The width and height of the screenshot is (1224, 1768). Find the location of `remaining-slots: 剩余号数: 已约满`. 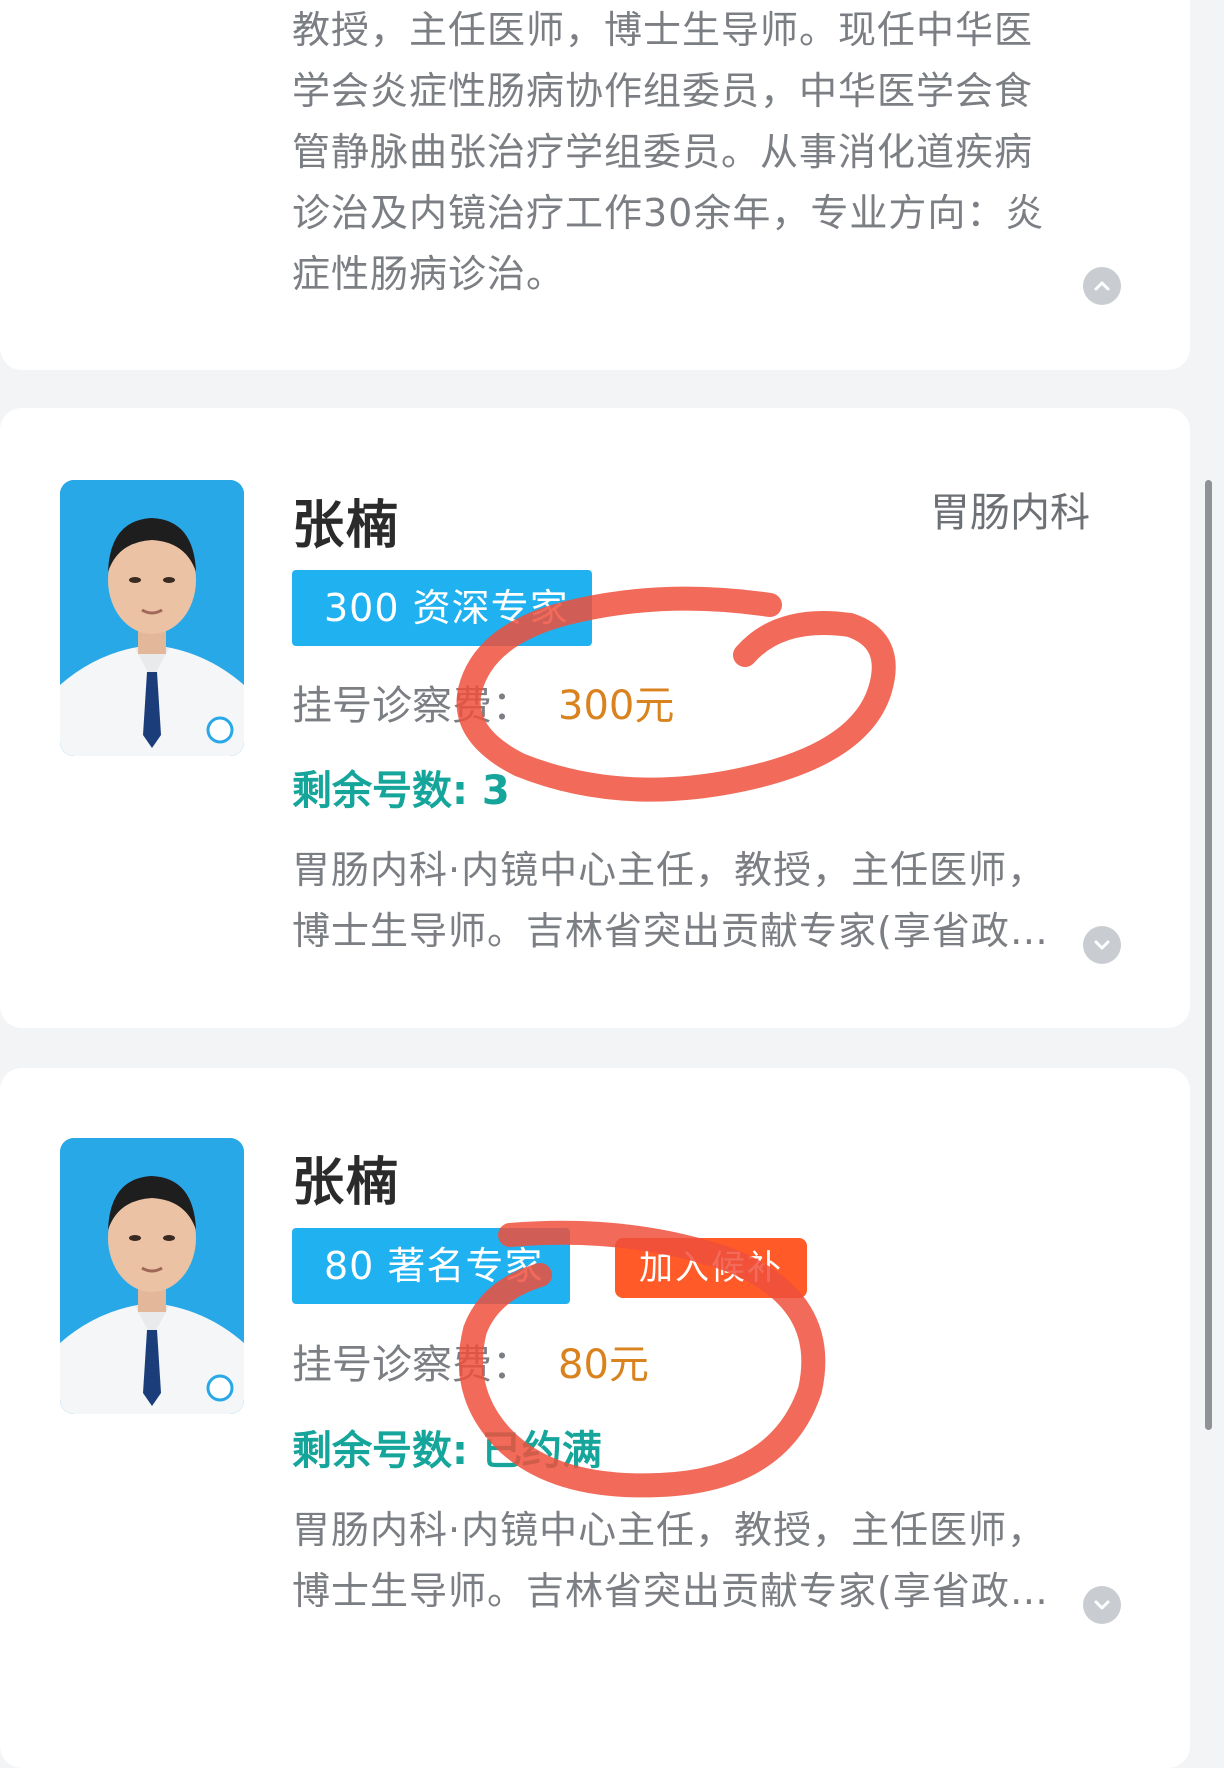

remaining-slots: 剩余号数: 已约满 is located at coordinates (447, 1451).